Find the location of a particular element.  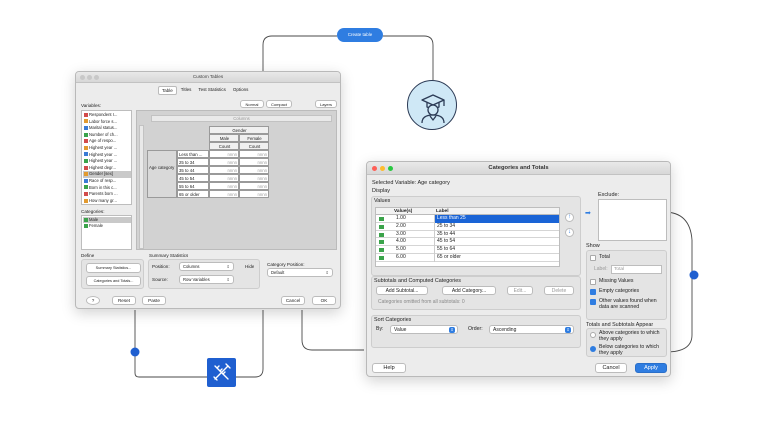

label-cell: 55 to 64 is located at coordinates (496, 250).